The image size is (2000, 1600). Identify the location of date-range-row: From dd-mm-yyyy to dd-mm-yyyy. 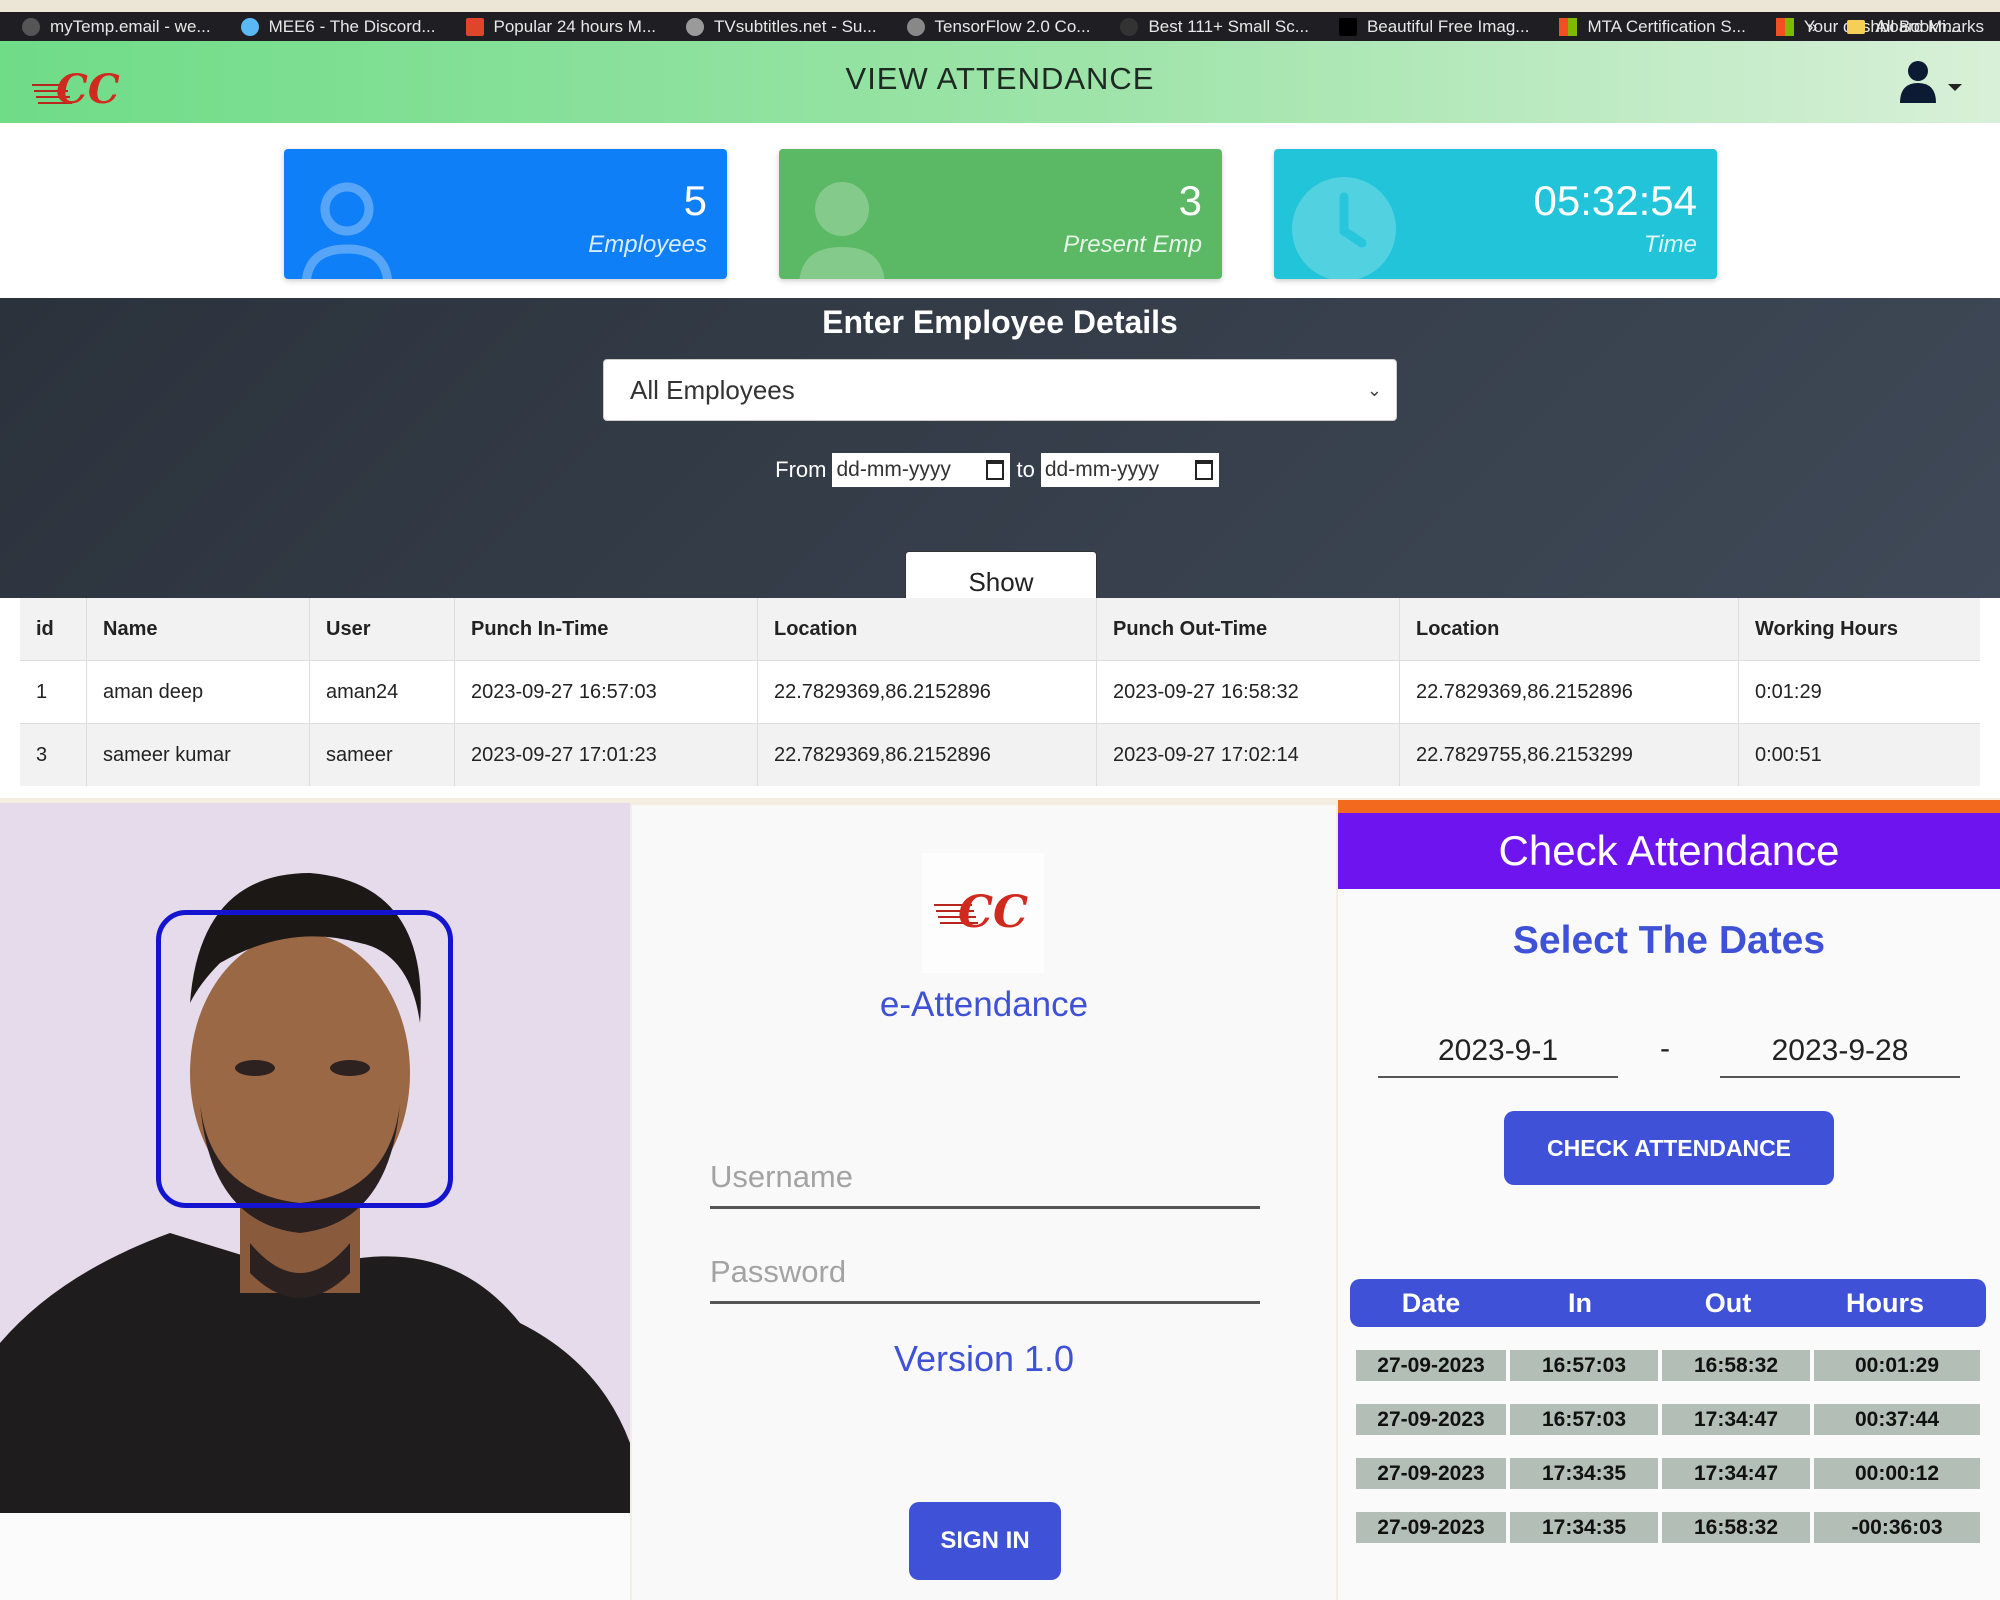
(1000, 470).